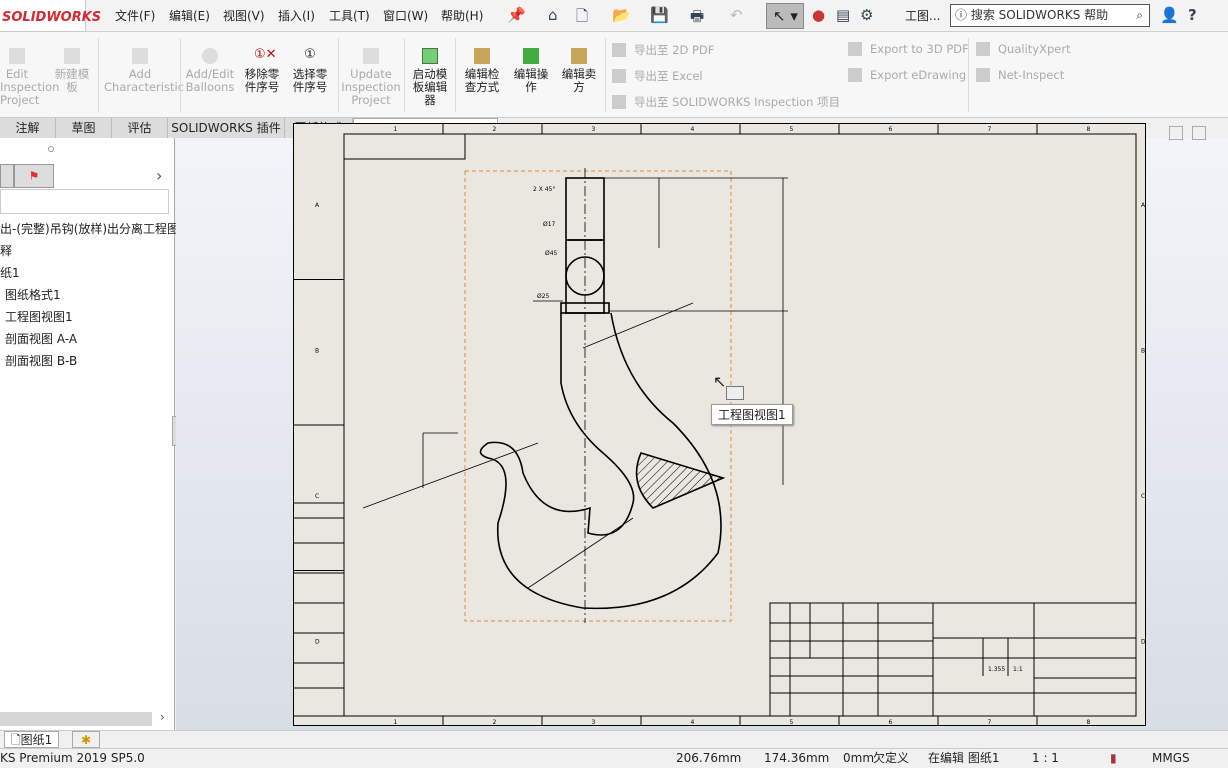 The image size is (1228, 768). What do you see at coordinates (674, 50) in the screenshot?
I see `button-label: 导出至 2D PDF` at bounding box center [674, 50].